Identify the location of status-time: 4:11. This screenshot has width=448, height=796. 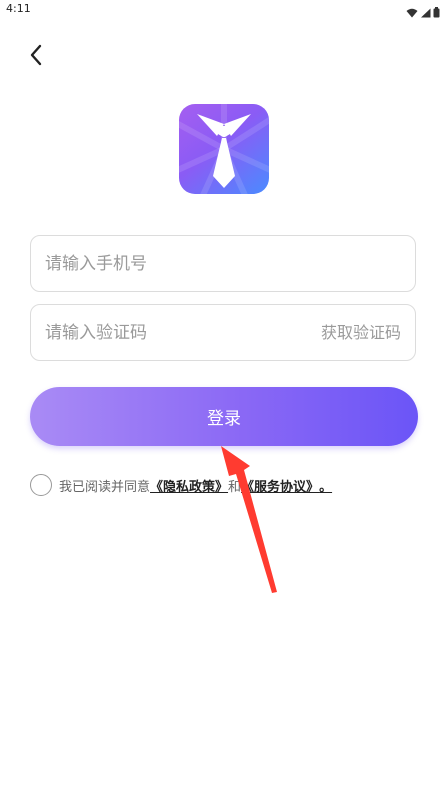
(18, 8).